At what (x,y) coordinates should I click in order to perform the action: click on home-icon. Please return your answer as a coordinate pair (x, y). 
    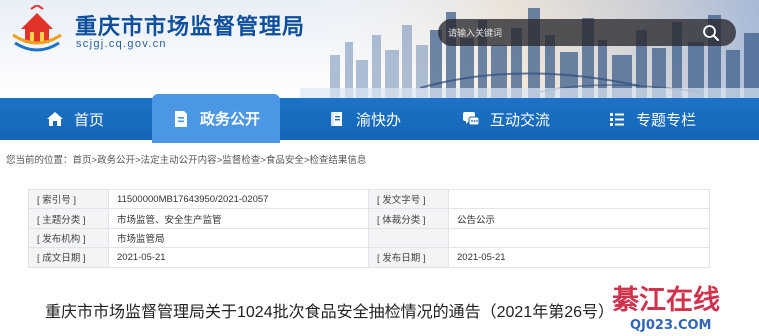
    Looking at the image, I should click on (55, 119).